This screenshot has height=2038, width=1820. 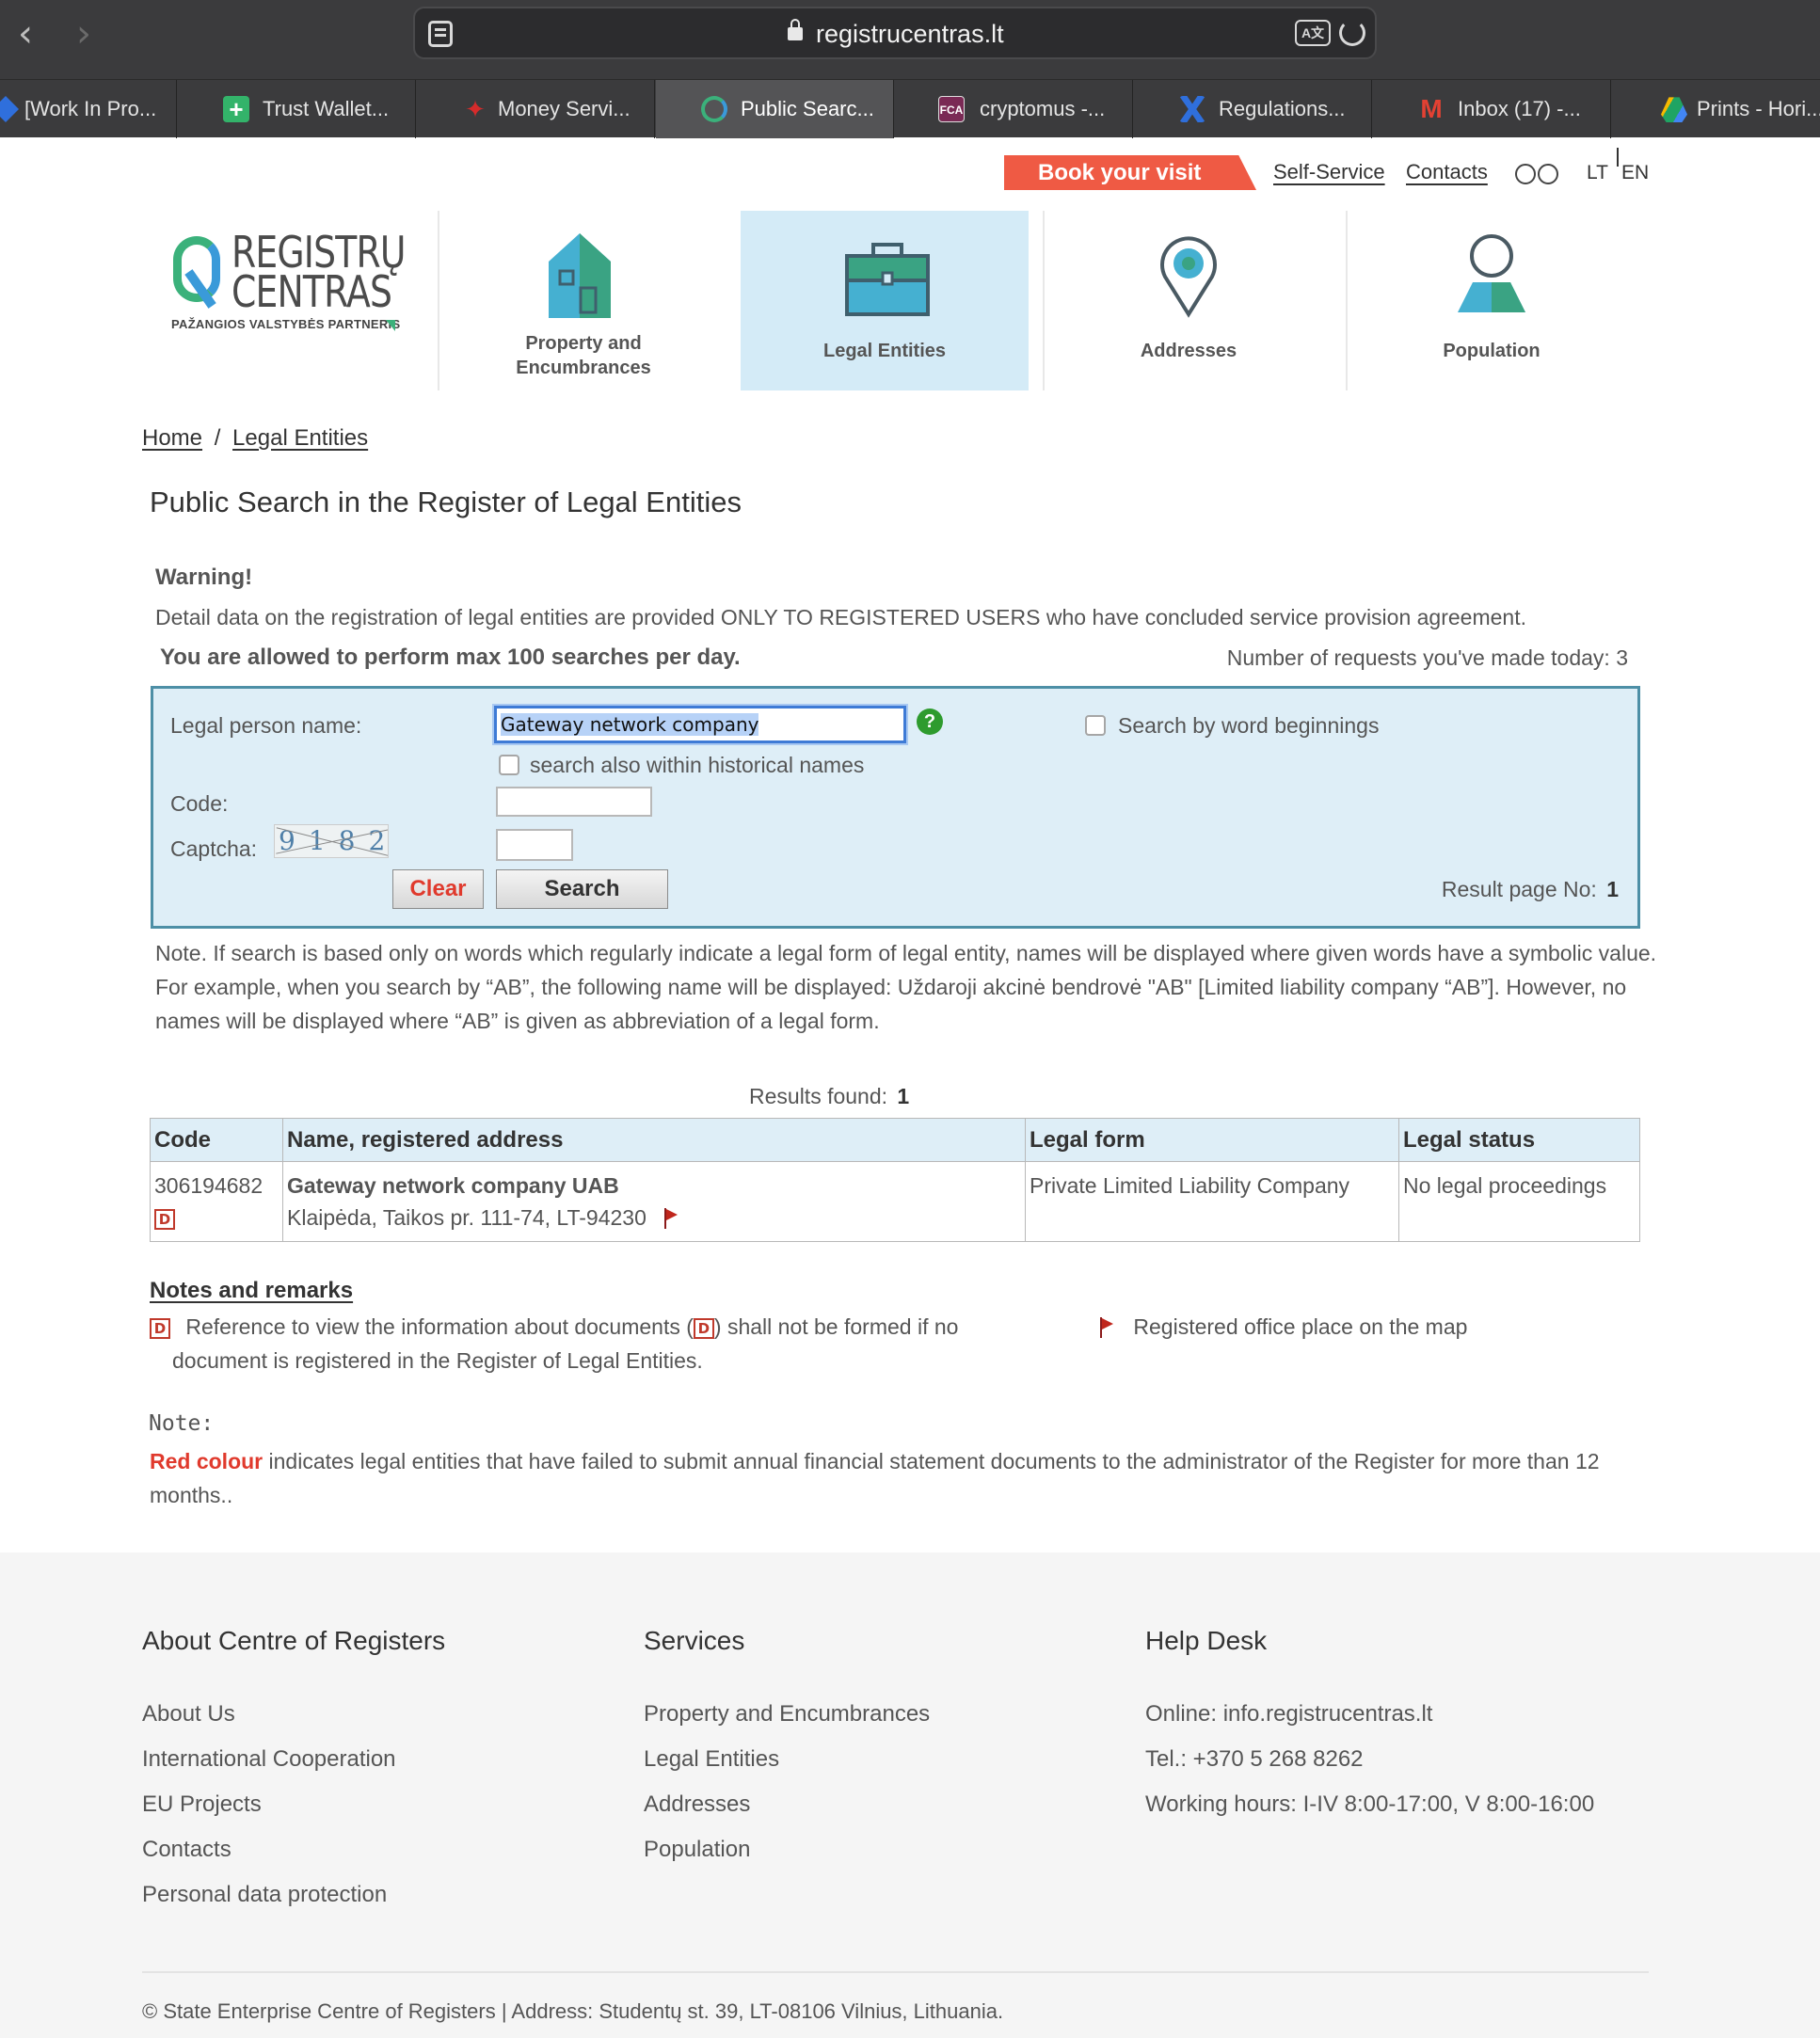 I want to click on breadcrumb: Home / Legal Entities, so click(x=255, y=438).